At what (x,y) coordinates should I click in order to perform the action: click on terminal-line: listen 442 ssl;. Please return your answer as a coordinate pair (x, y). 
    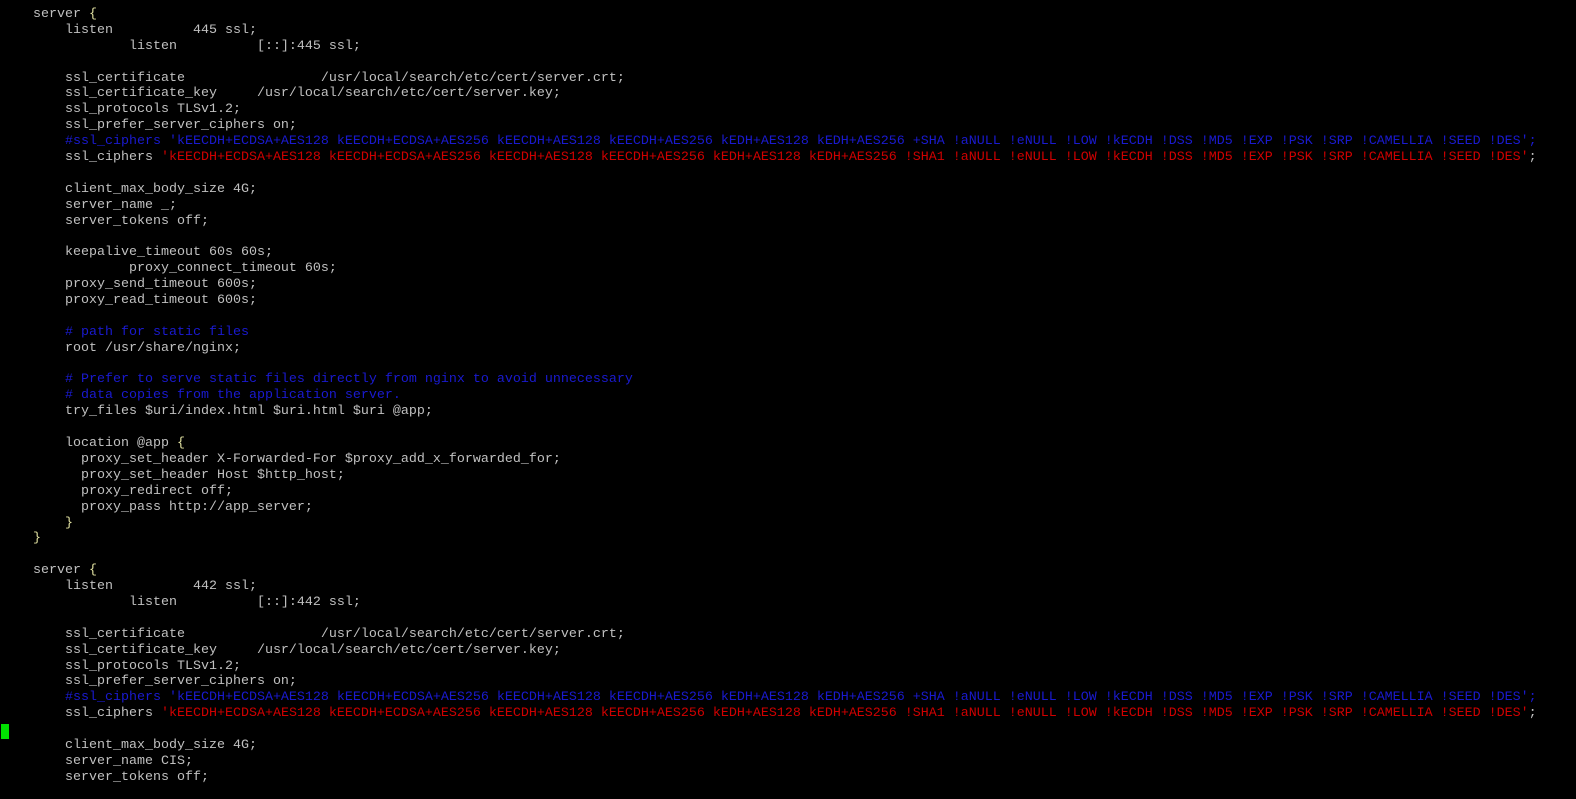
    Looking at the image, I should click on (769, 587).